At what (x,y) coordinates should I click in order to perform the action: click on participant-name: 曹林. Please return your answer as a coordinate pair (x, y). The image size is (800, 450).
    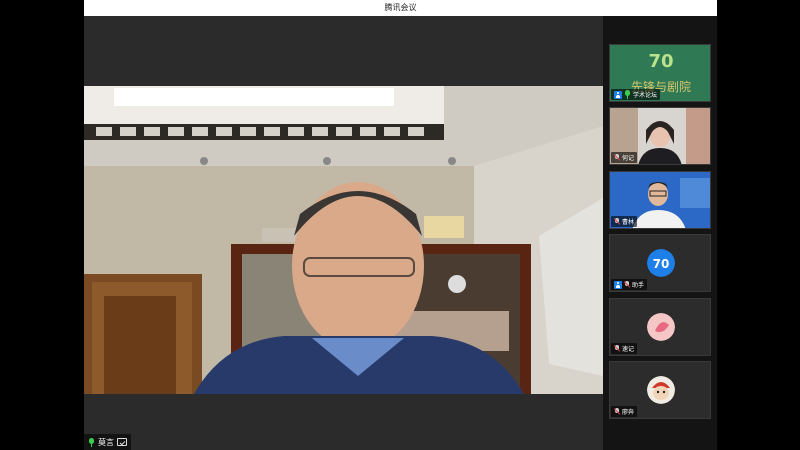
    Looking at the image, I should click on (628, 222).